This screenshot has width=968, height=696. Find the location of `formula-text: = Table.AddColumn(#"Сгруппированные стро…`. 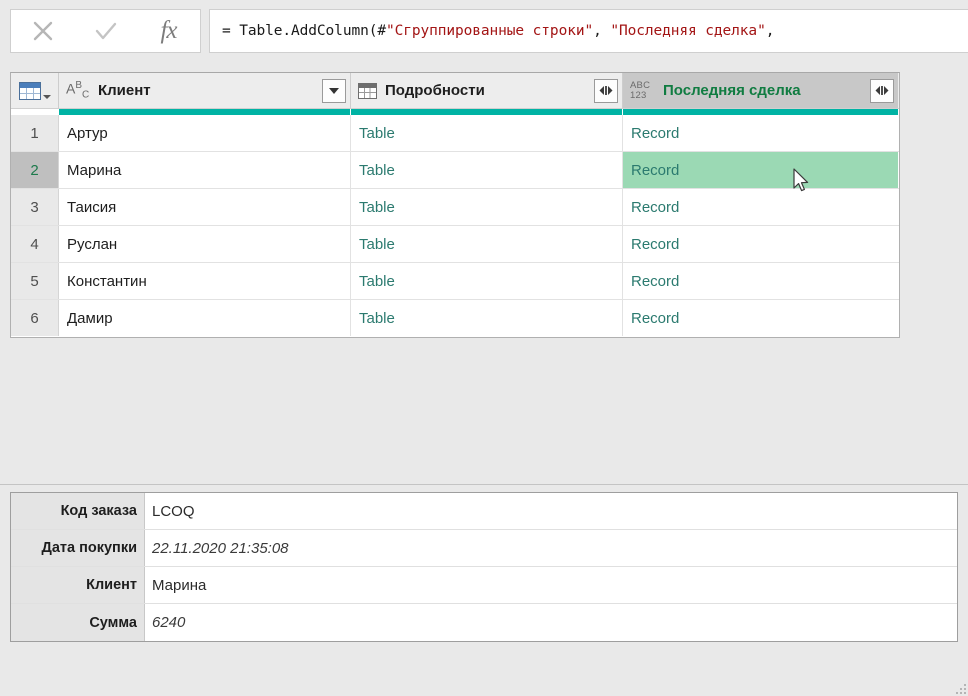

formula-text: = Table.AddColumn(#"Сгруппированные стро… is located at coordinates (498, 30).